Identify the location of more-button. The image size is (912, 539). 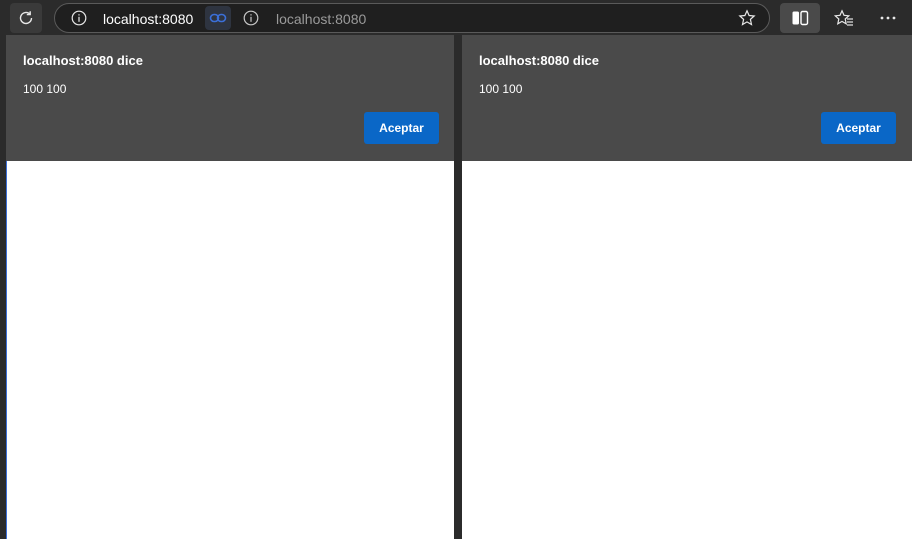
(888, 18).